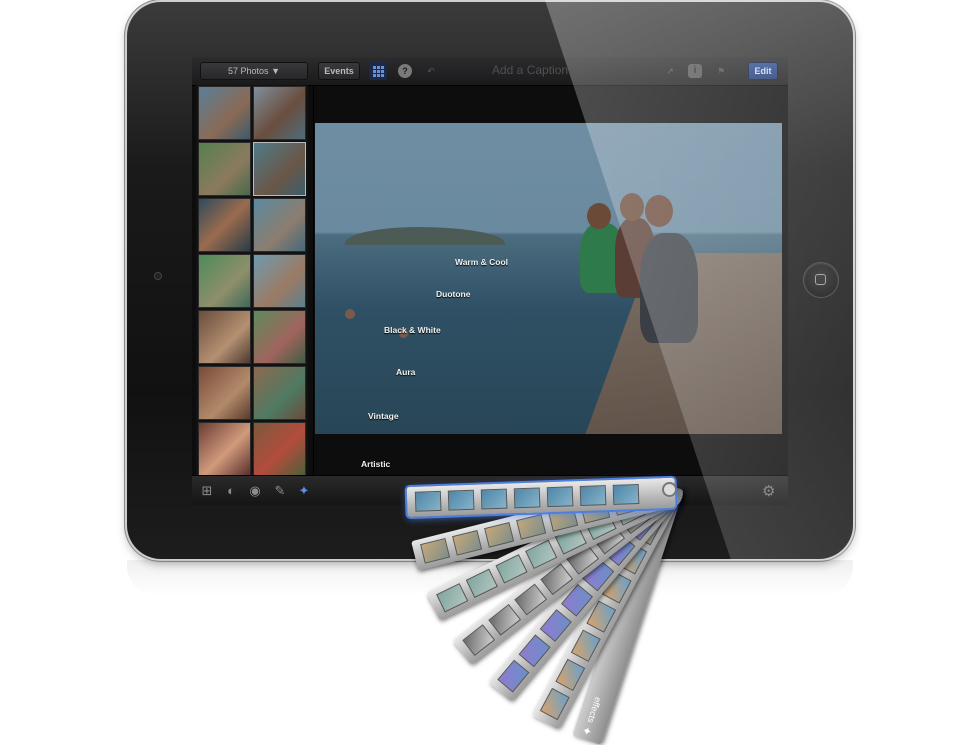 This screenshot has height=745, width=980. I want to click on exposure-icon: ◐, so click(231, 491).